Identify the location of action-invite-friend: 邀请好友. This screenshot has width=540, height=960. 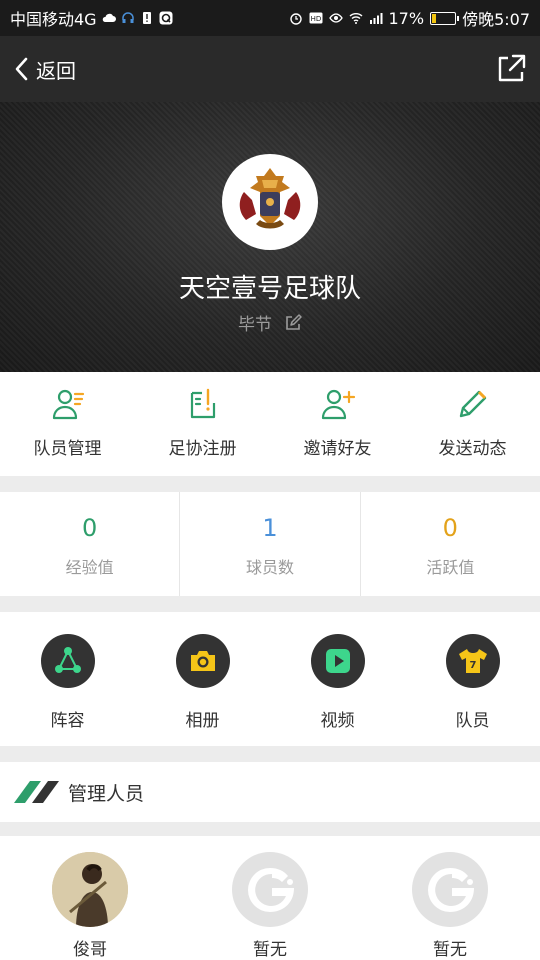
(337, 424).